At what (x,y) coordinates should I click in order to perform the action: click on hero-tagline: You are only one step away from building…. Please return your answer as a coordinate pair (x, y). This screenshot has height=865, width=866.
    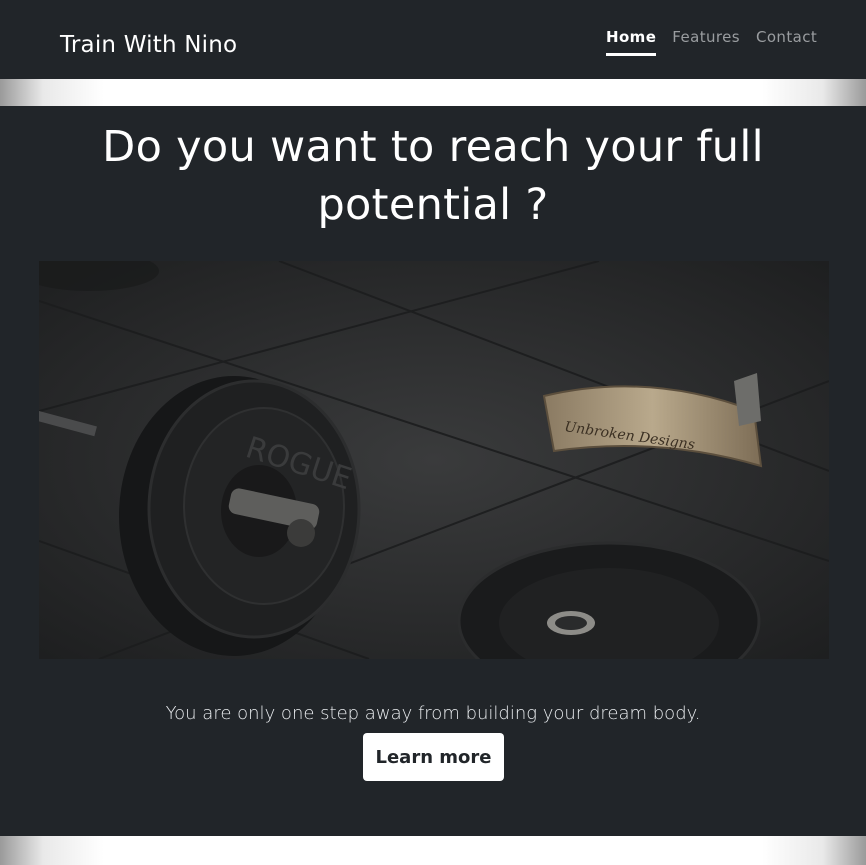
    Looking at the image, I should click on (433, 713).